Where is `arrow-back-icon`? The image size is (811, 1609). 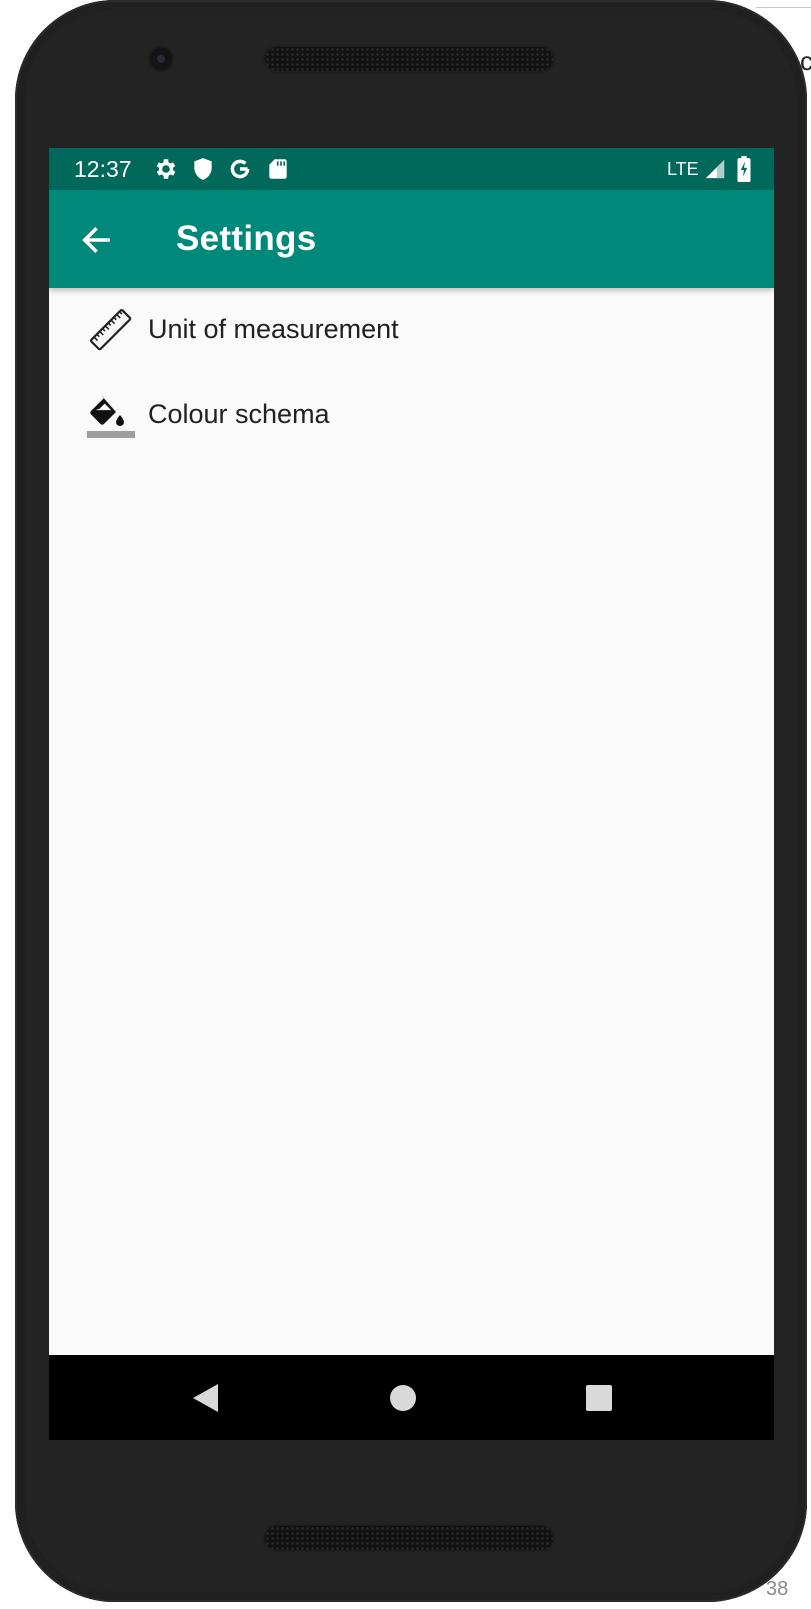 arrow-back-icon is located at coordinates (96, 240).